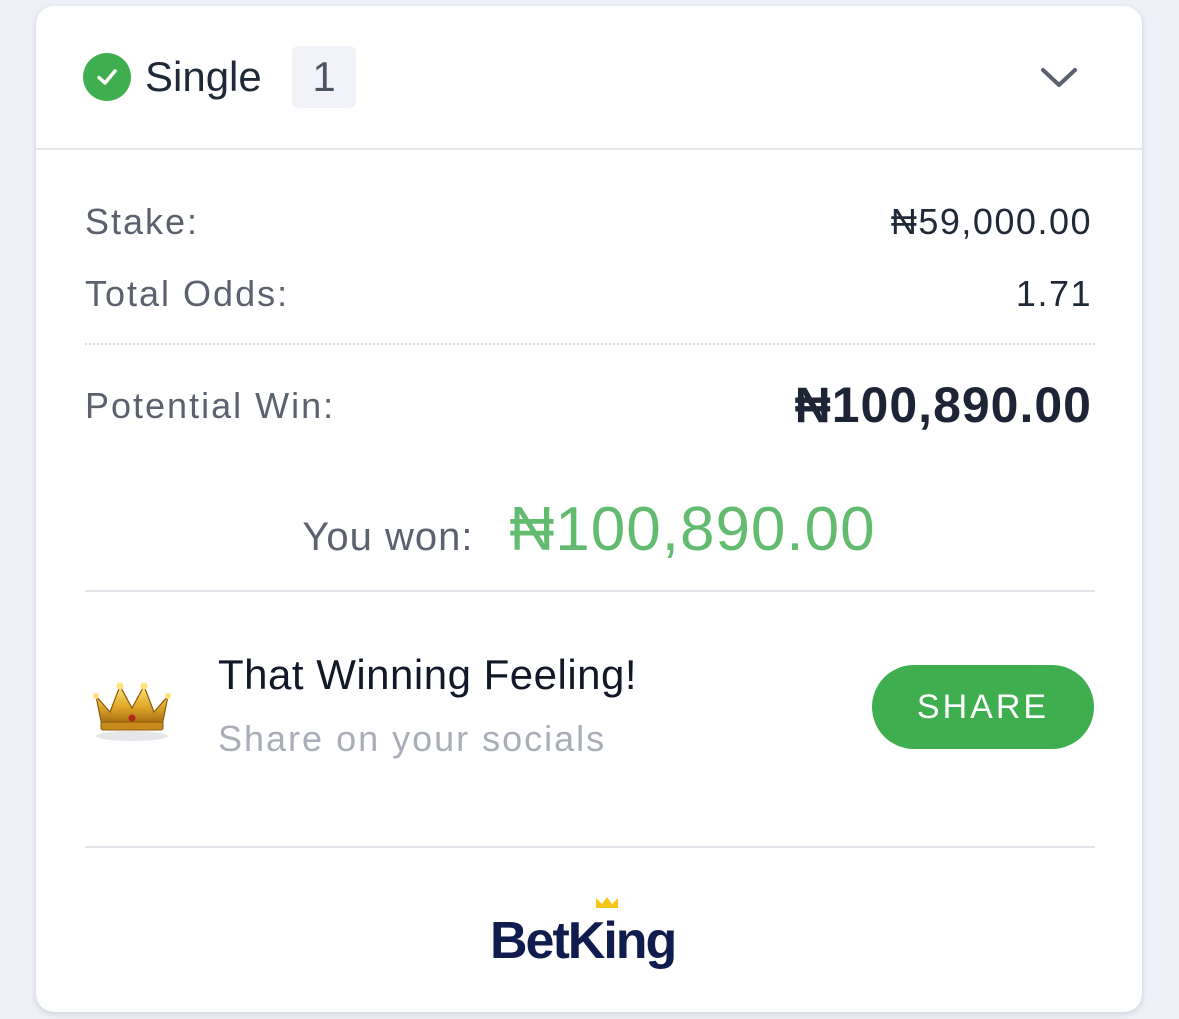 Image resolution: width=1179 pixels, height=1019 pixels. I want to click on bet-slip-header: Single 1, so click(589, 78).